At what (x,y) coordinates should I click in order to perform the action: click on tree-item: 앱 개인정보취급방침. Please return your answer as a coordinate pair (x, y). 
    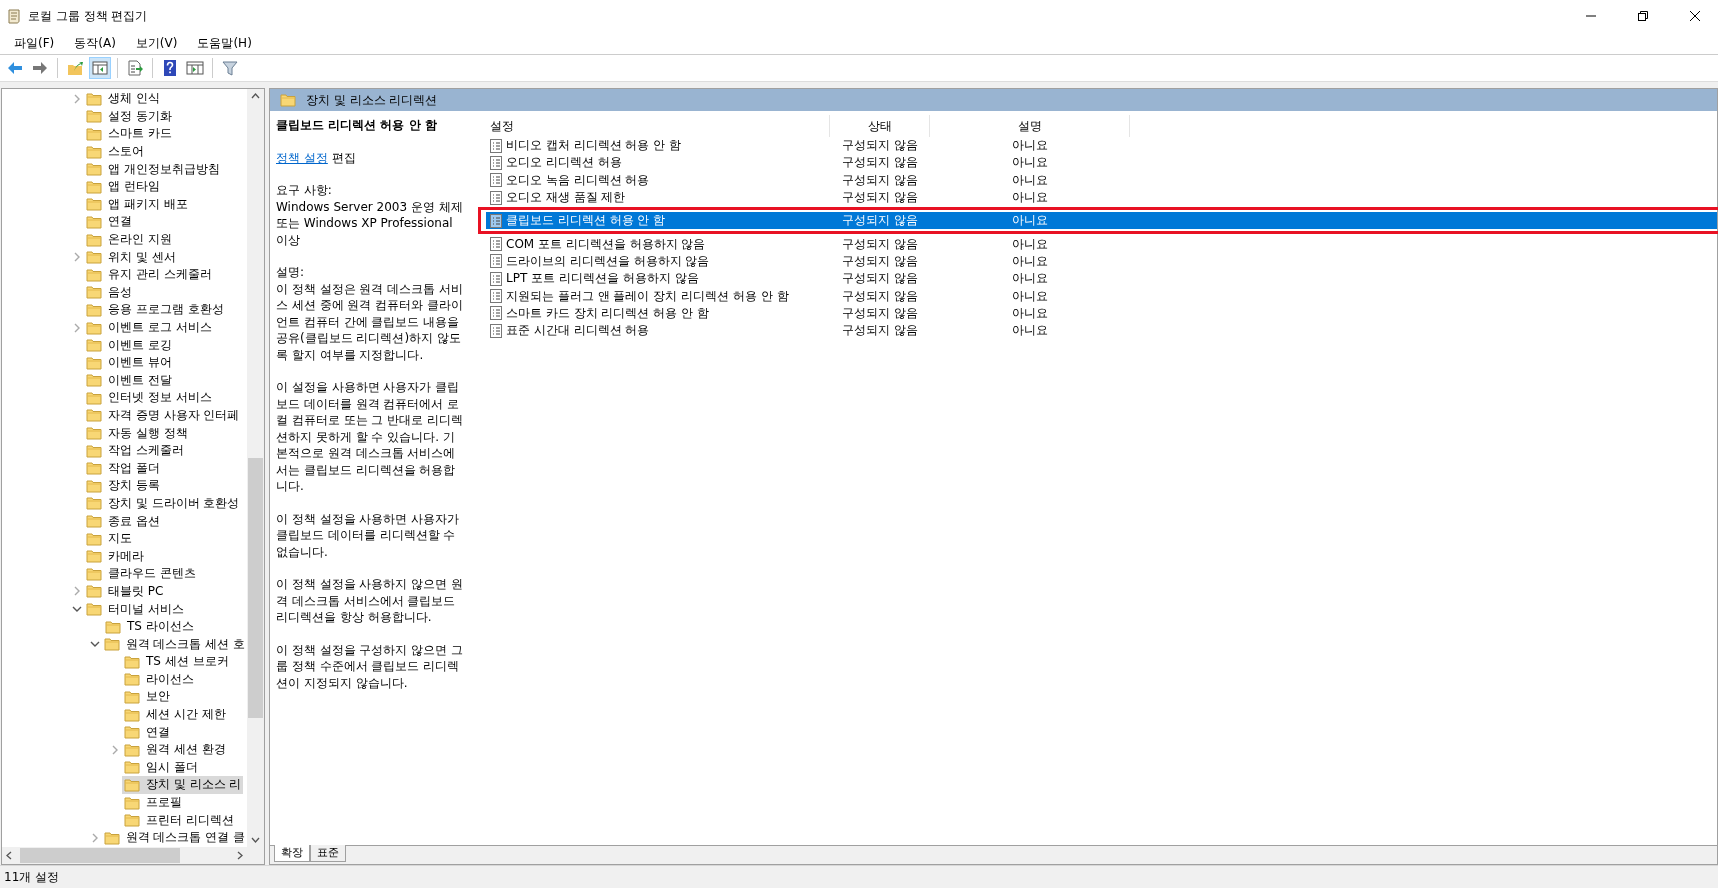
    Looking at the image, I should click on (153, 169).